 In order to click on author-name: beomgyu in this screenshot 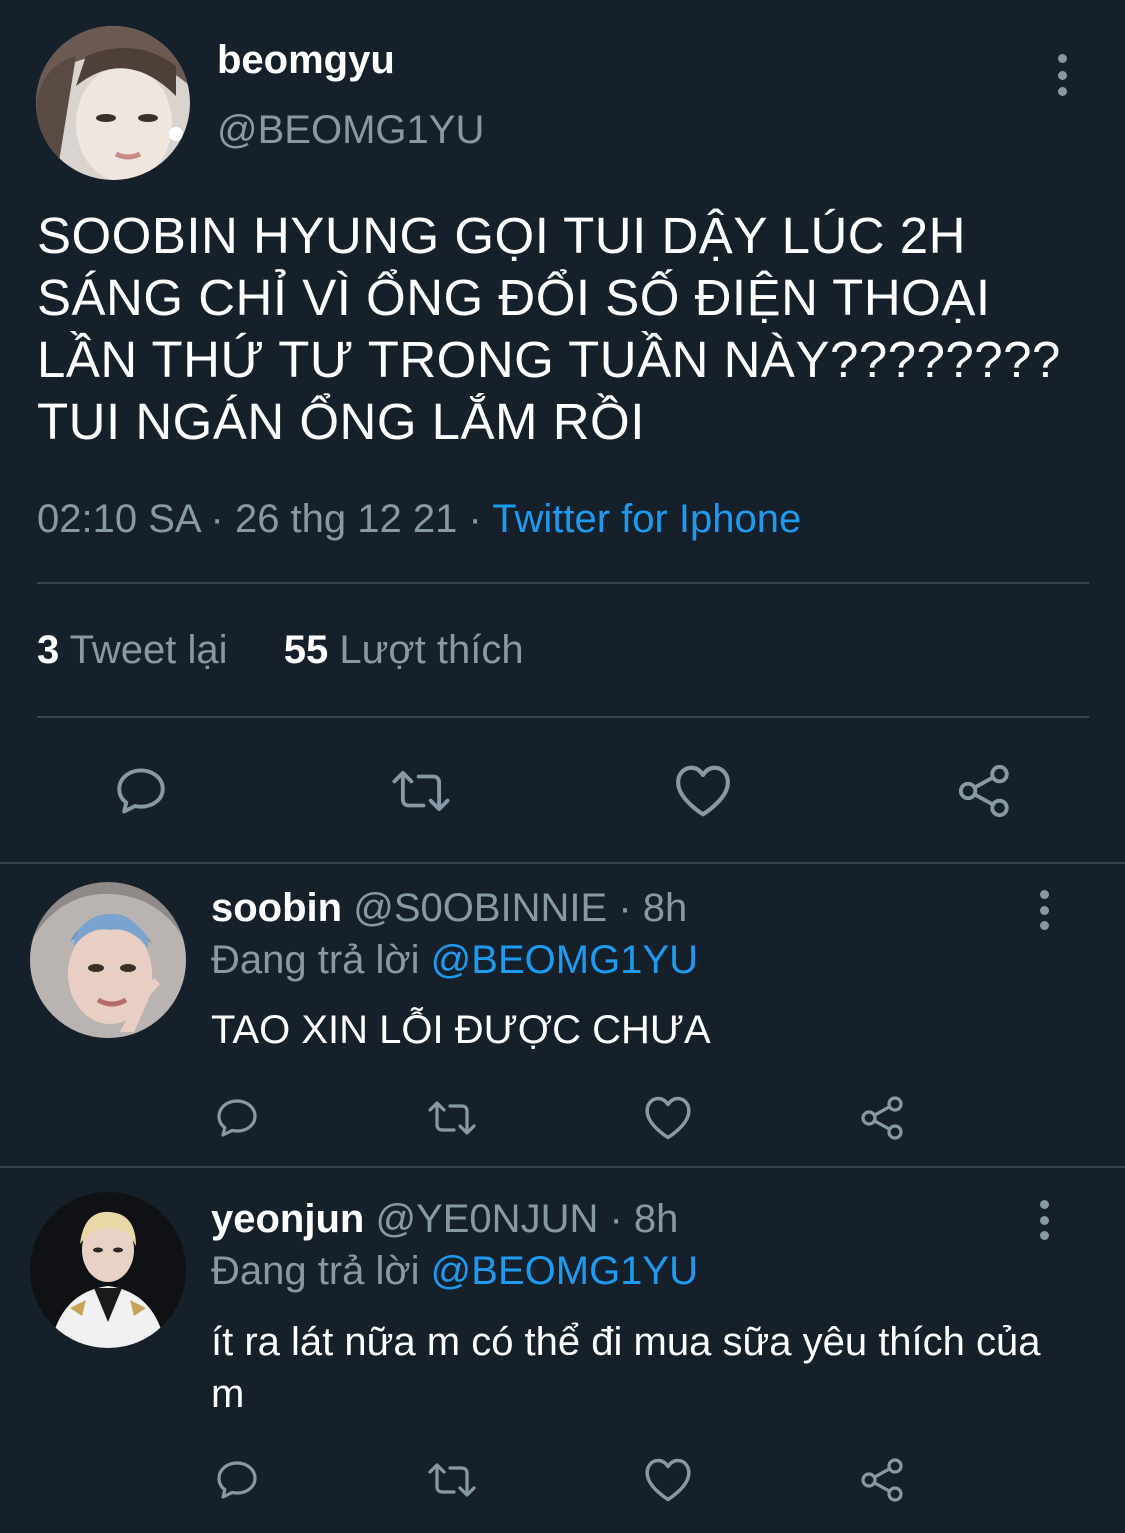, I will do `click(306, 60)`.